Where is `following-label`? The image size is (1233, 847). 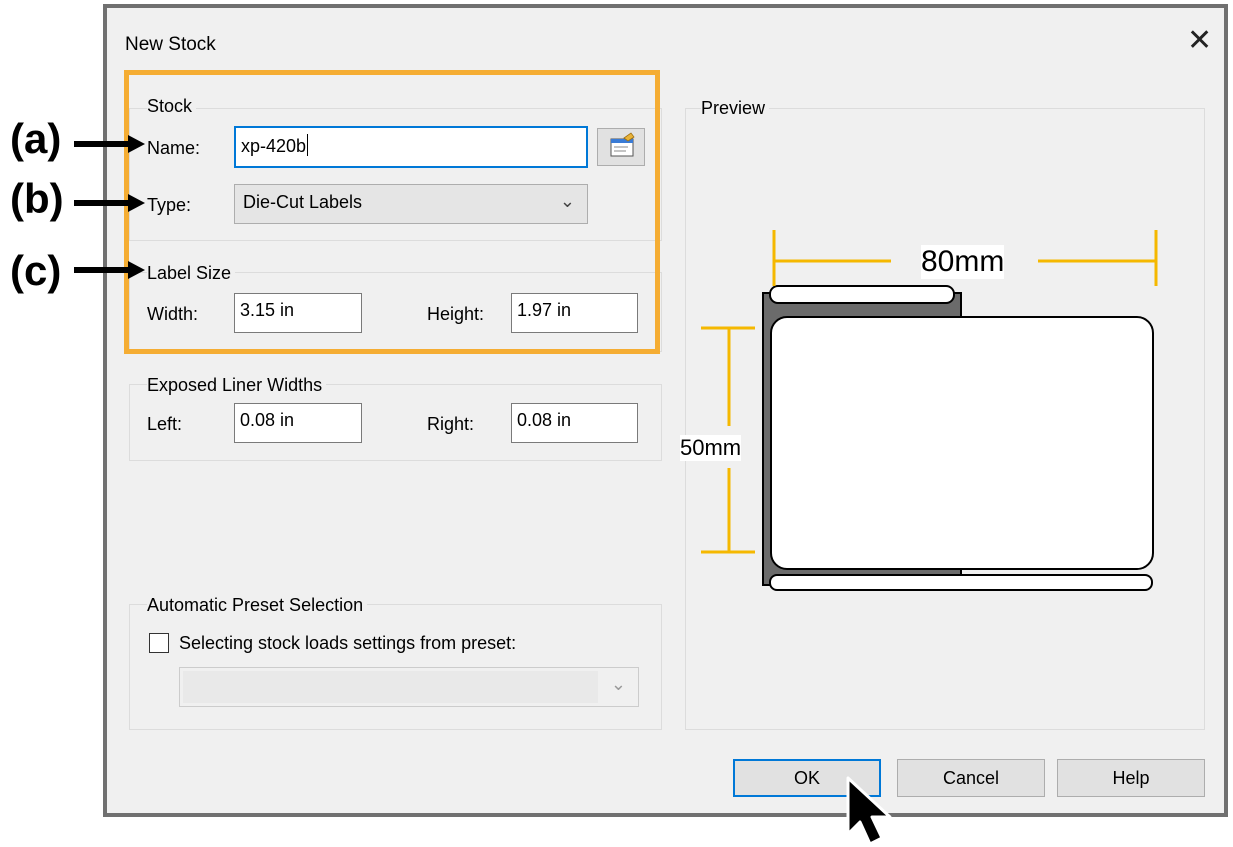
following-label is located at coordinates (961, 582).